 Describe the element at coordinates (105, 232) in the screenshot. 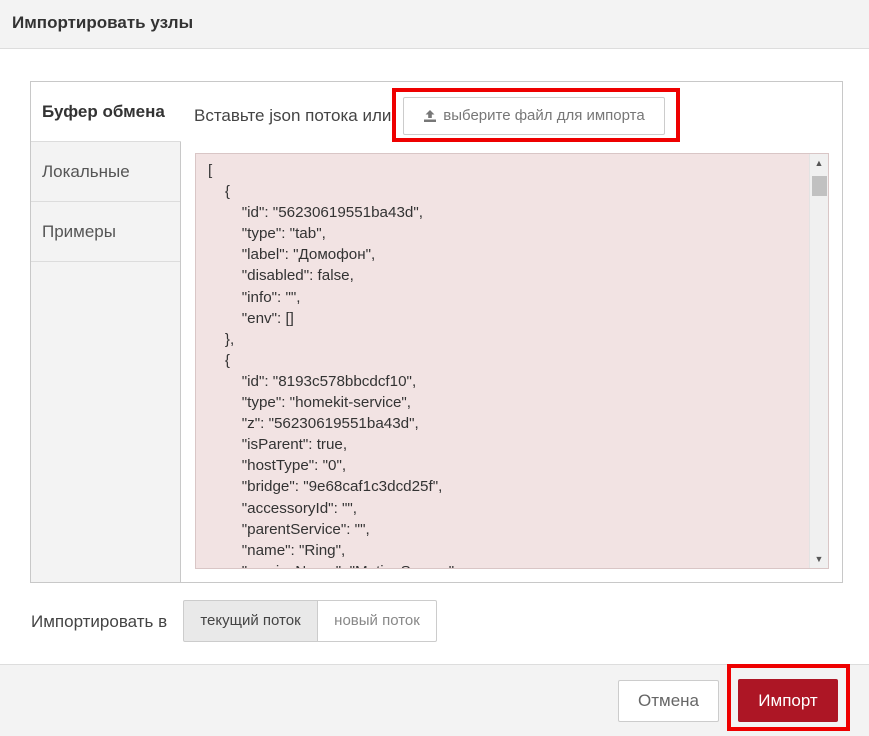

I see `tab-examples: Примеры` at that location.